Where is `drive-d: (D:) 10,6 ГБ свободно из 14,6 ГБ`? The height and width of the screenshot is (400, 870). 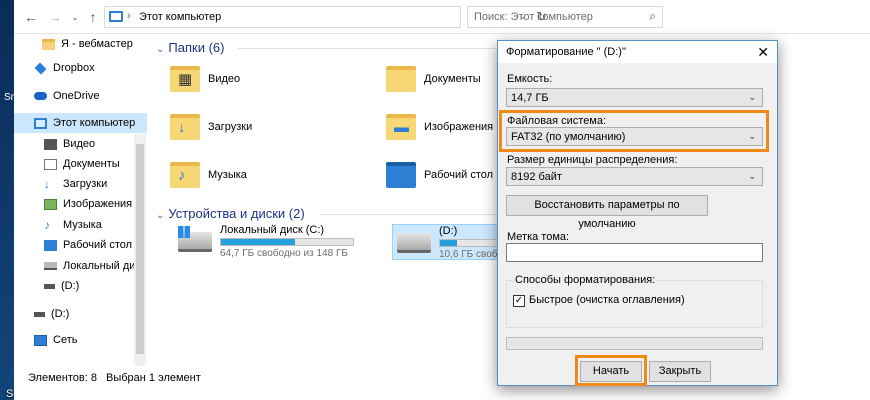 drive-d: (D:) 10,6 ГБ свободно из 14,6 ГБ is located at coordinates (481, 242).